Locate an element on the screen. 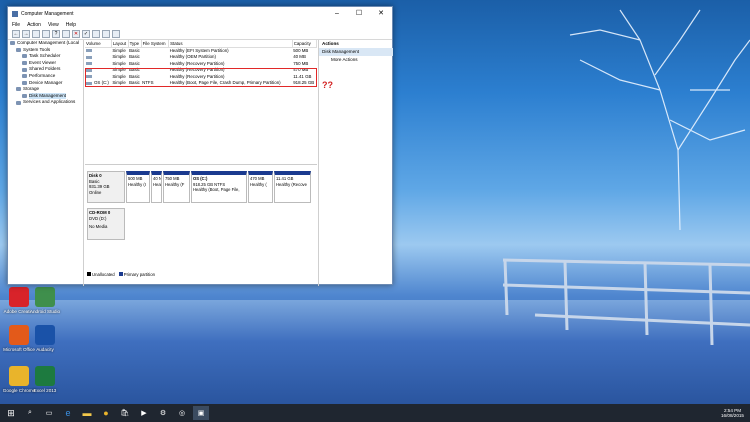 The image size is (750, 422). close-button: ✕ is located at coordinates (381, 13).